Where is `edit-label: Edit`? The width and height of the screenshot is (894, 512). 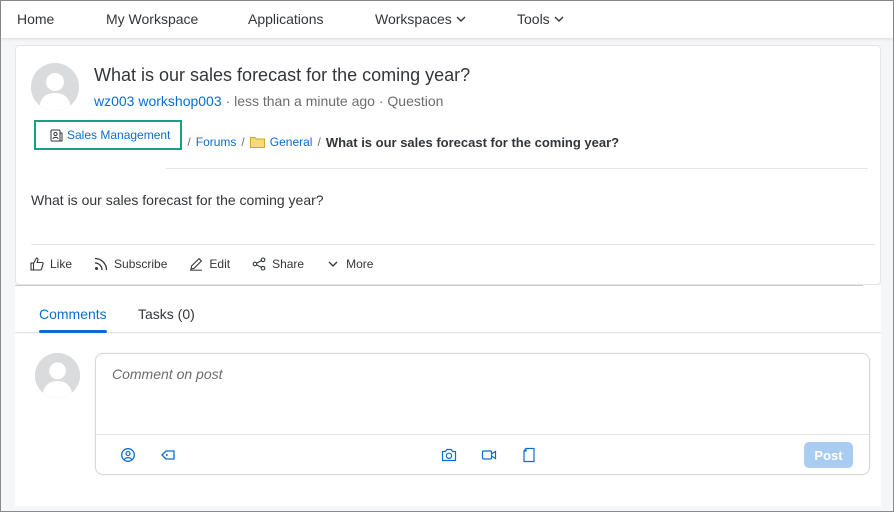 edit-label: Edit is located at coordinates (220, 264).